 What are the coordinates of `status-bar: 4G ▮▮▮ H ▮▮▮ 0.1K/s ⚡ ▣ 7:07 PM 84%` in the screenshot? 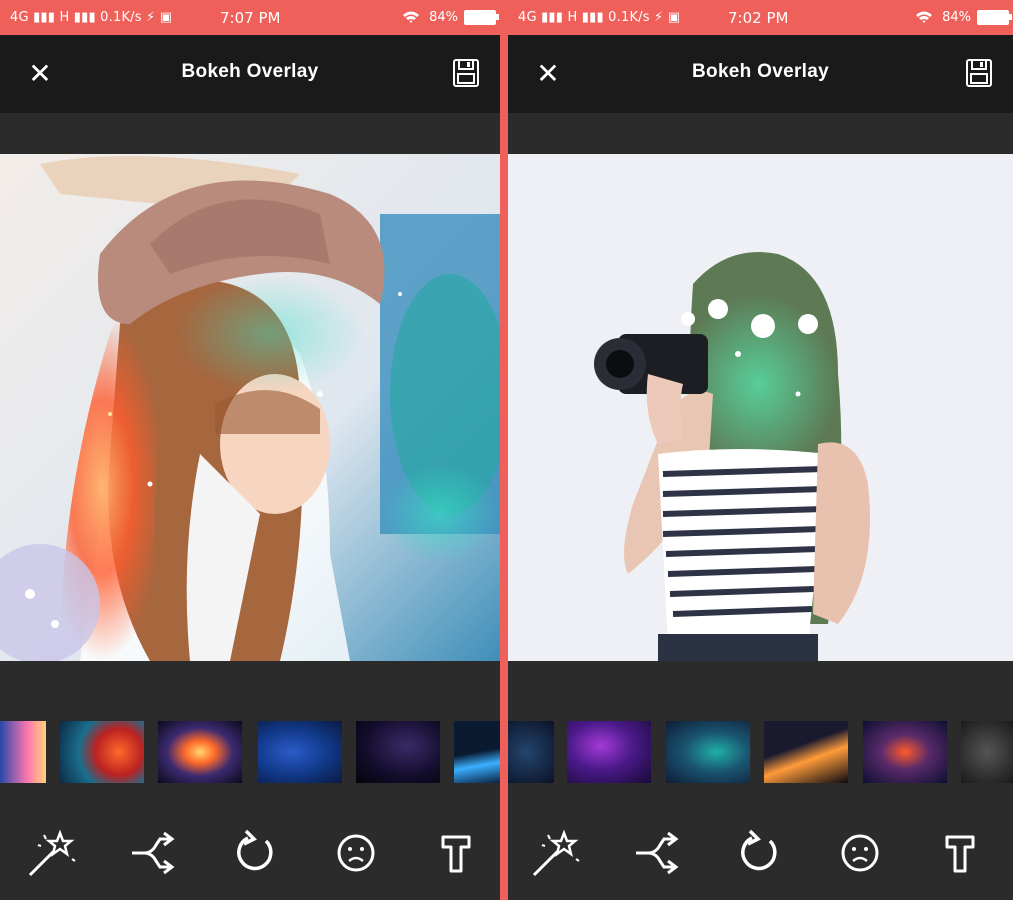 It's located at (250, 17).